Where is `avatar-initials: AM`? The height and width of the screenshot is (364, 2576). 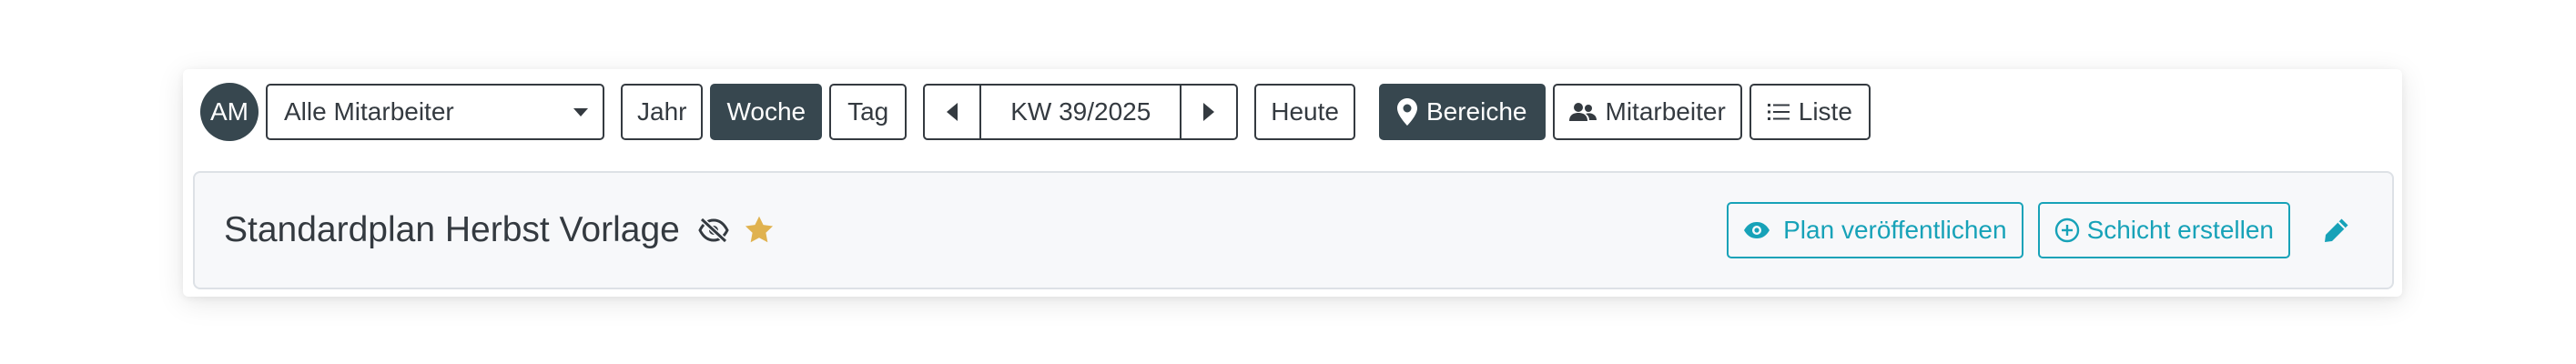
avatar-initials: AM is located at coordinates (229, 112).